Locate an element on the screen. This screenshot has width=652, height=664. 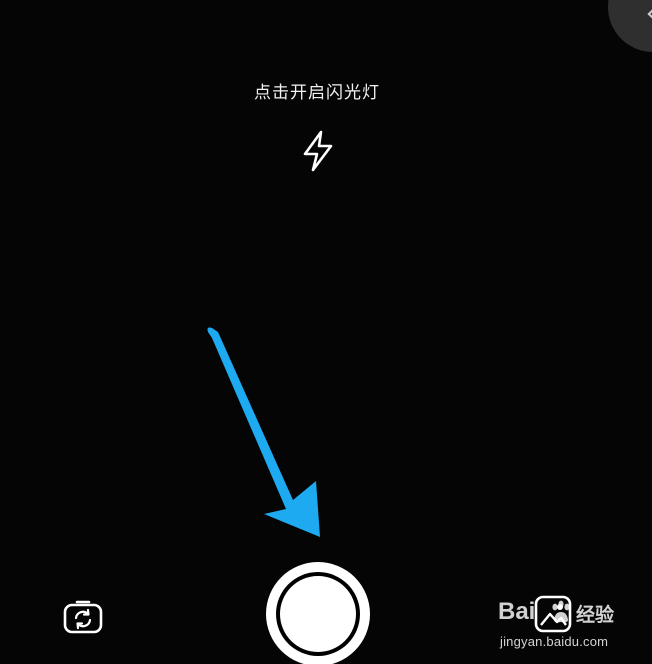
top-corner-button is located at coordinates (630, 26).